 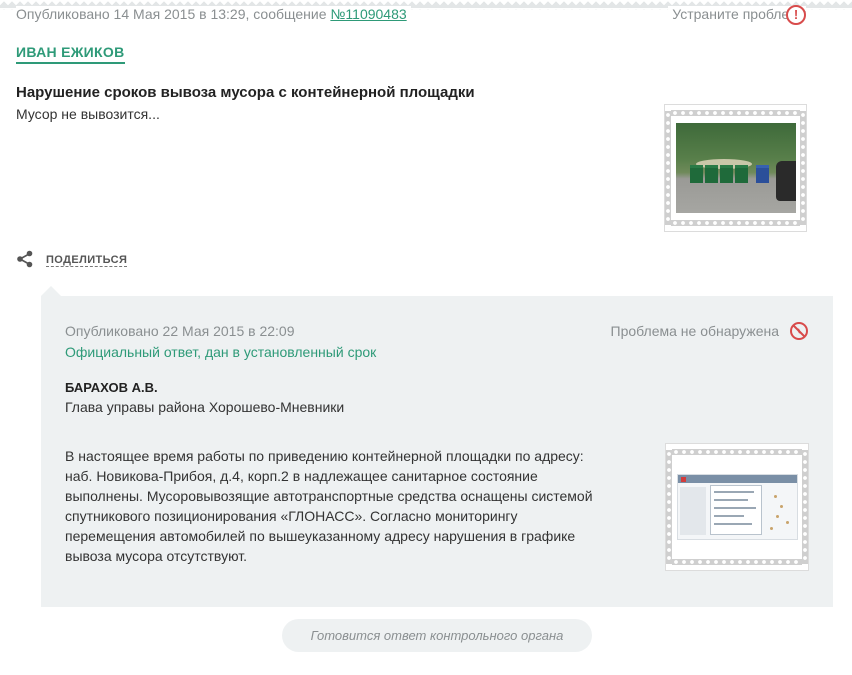 I want to click on answer-text-line: вывоза мусора отсутствуют., so click(x=156, y=556).